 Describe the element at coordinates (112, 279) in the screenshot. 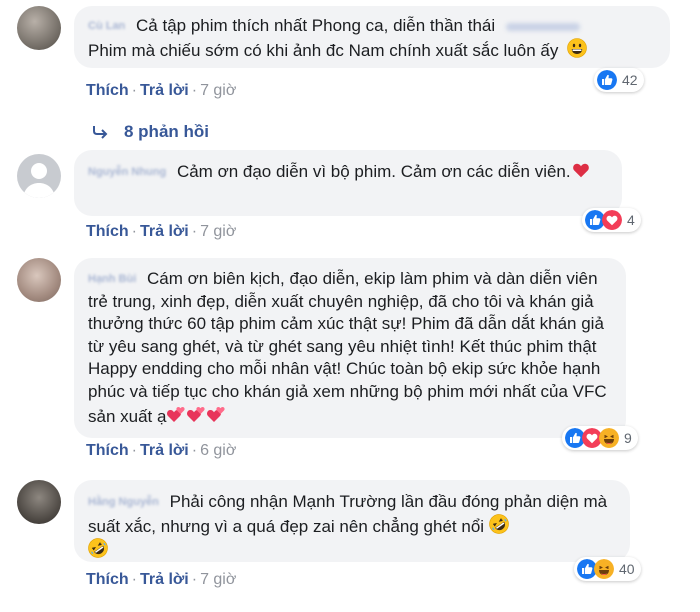

I see `comment-author: Hạnh Bùi` at that location.